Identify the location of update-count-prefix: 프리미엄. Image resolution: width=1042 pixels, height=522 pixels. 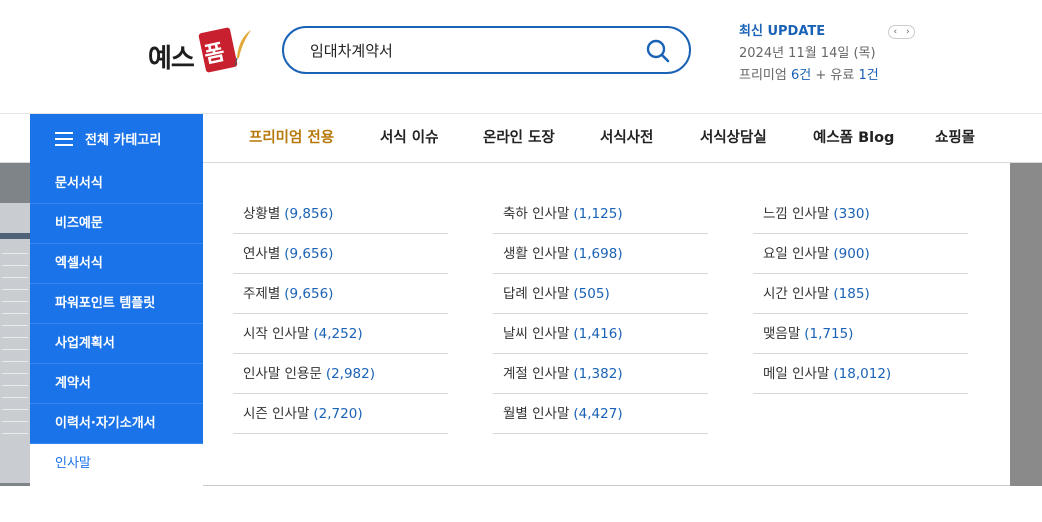
(765, 75).